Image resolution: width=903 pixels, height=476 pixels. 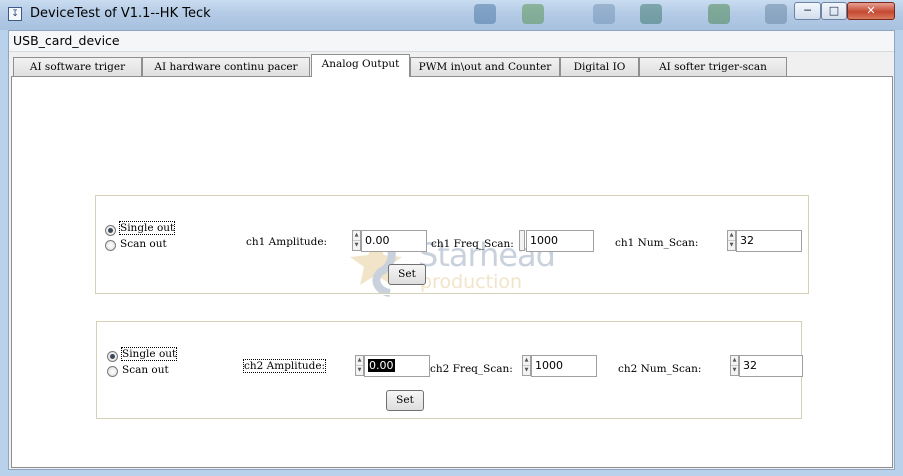 What do you see at coordinates (471, 369) in the screenshot?
I see `ch2-freq-scan-label: ch2 Freq_Scan:` at bounding box center [471, 369].